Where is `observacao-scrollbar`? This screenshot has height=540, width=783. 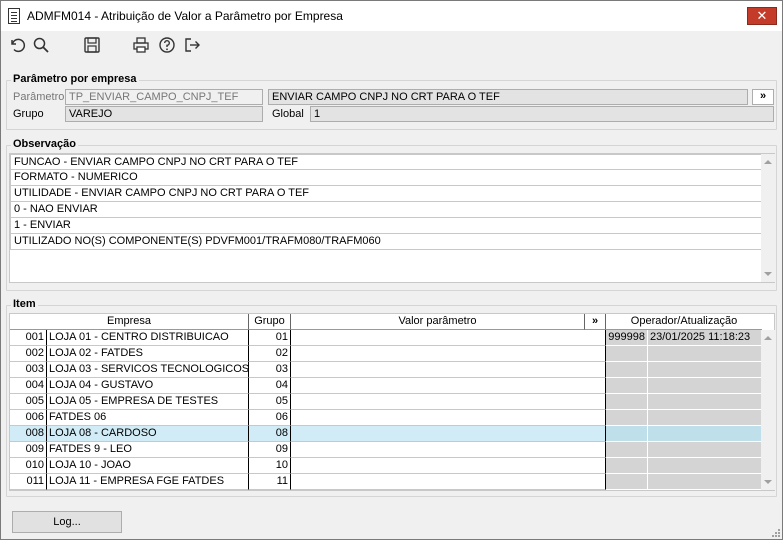
observacao-scrollbar is located at coordinates (768, 218).